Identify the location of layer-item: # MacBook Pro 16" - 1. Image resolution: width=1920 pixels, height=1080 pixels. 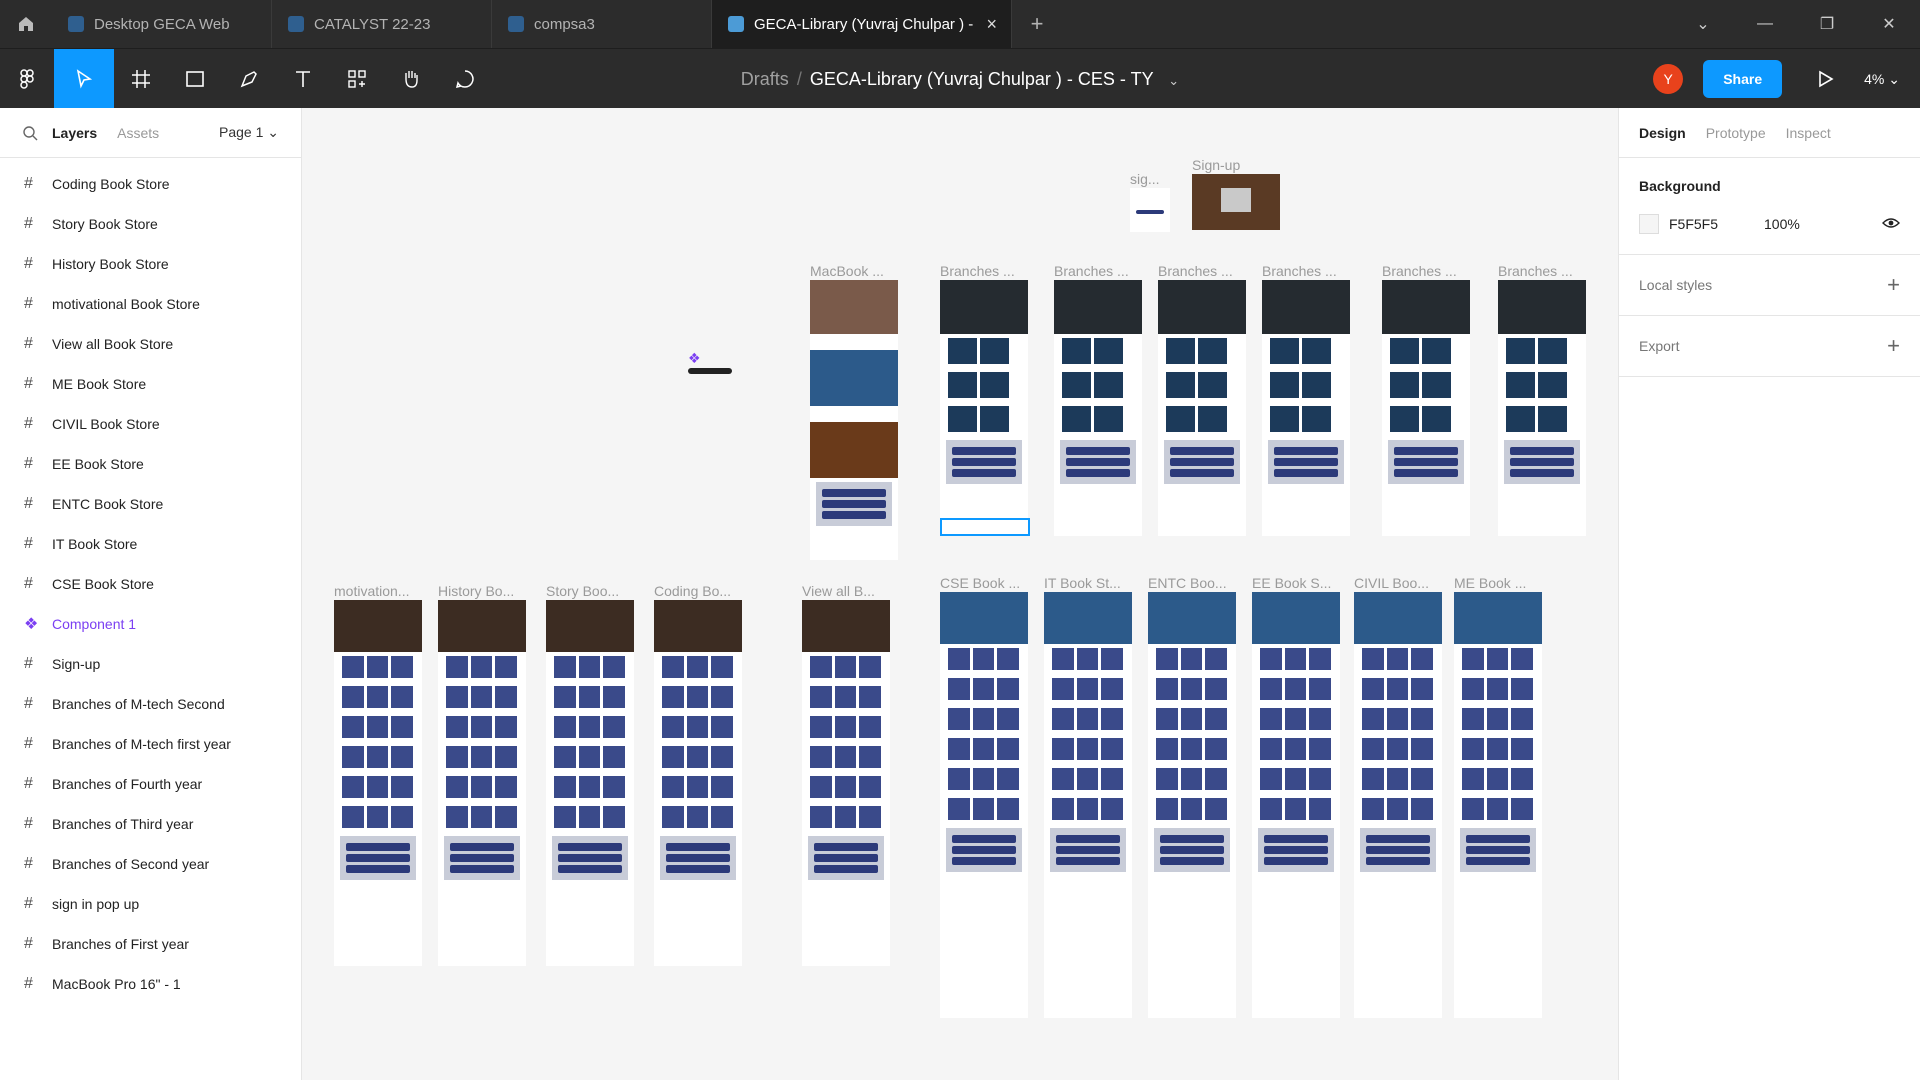
(150, 984).